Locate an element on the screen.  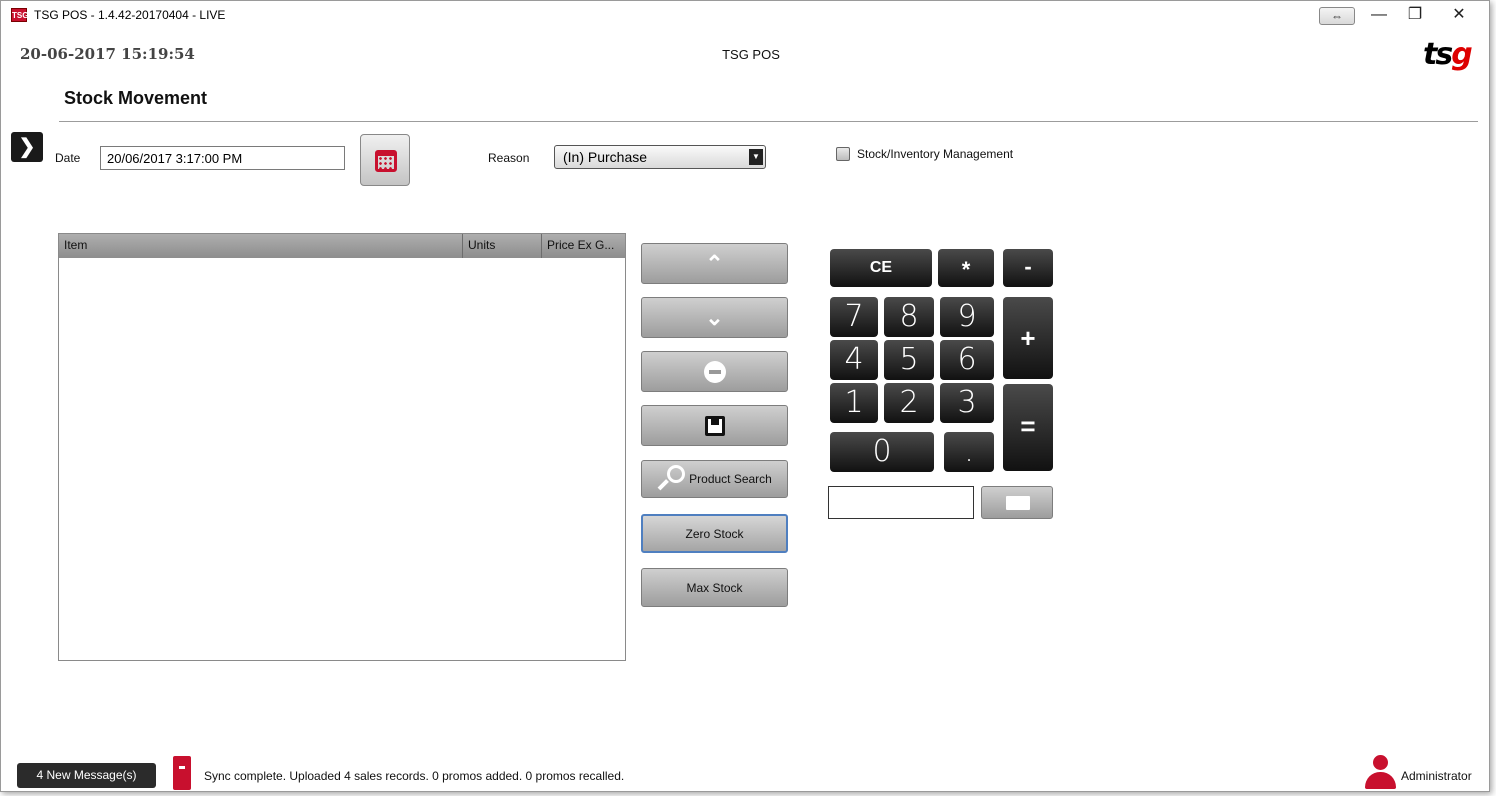
key-9: 9 is located at coordinates (967, 317).